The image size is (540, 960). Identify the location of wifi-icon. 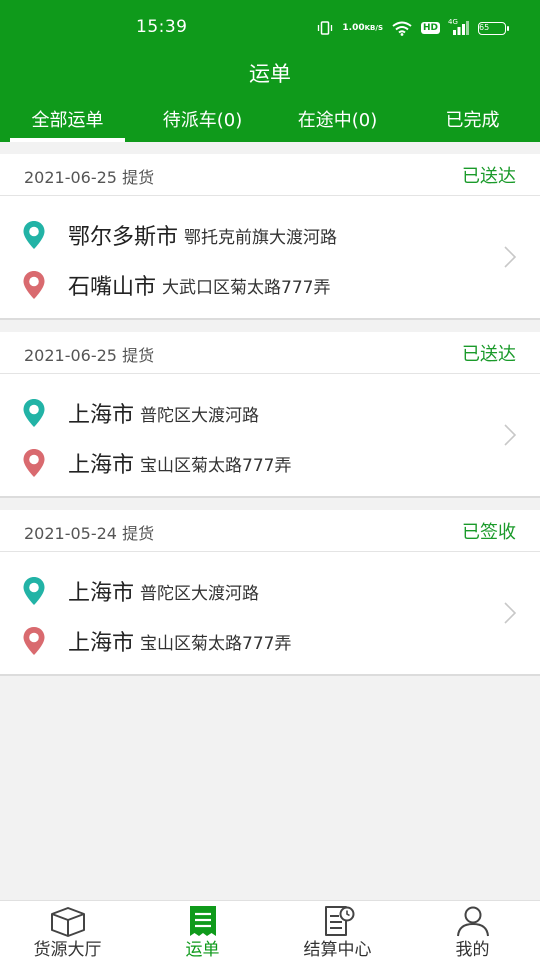
(402, 28).